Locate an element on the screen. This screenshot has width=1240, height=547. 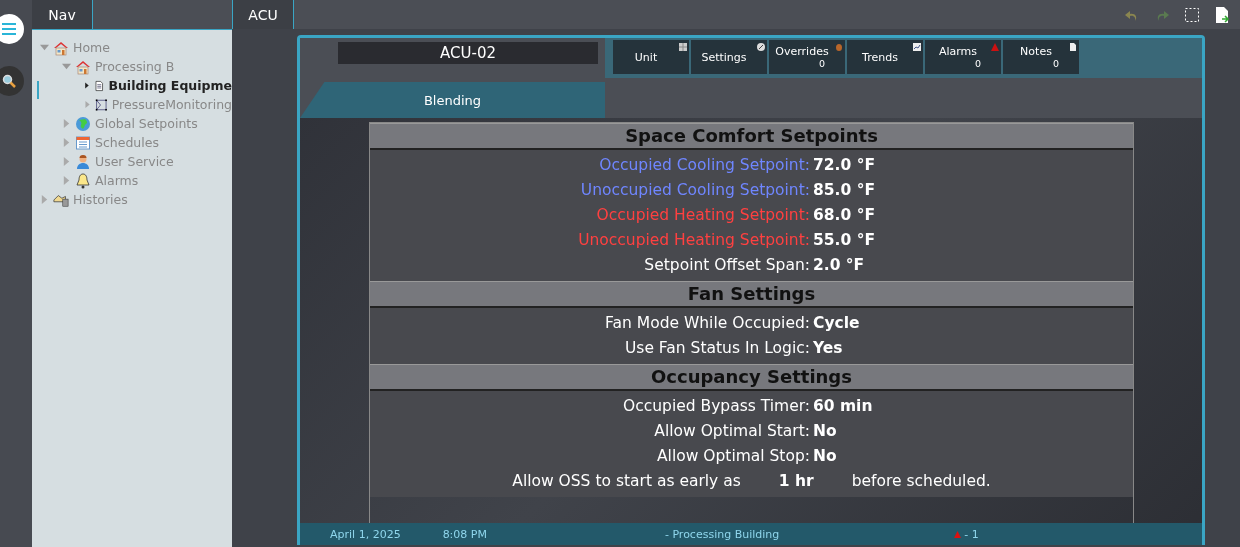
search-icon is located at coordinates (9, 81).